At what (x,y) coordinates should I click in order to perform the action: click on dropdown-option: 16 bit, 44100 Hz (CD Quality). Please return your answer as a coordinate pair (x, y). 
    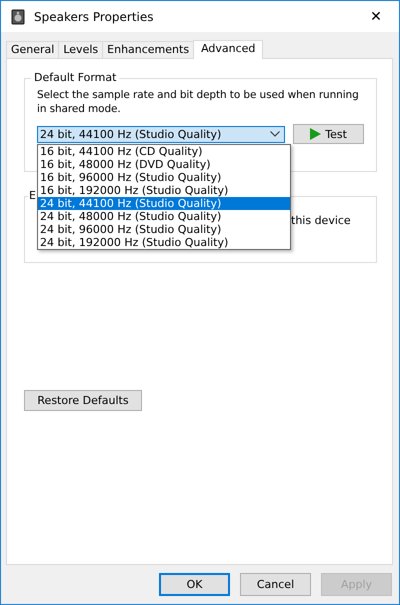
    Looking at the image, I should click on (164, 151).